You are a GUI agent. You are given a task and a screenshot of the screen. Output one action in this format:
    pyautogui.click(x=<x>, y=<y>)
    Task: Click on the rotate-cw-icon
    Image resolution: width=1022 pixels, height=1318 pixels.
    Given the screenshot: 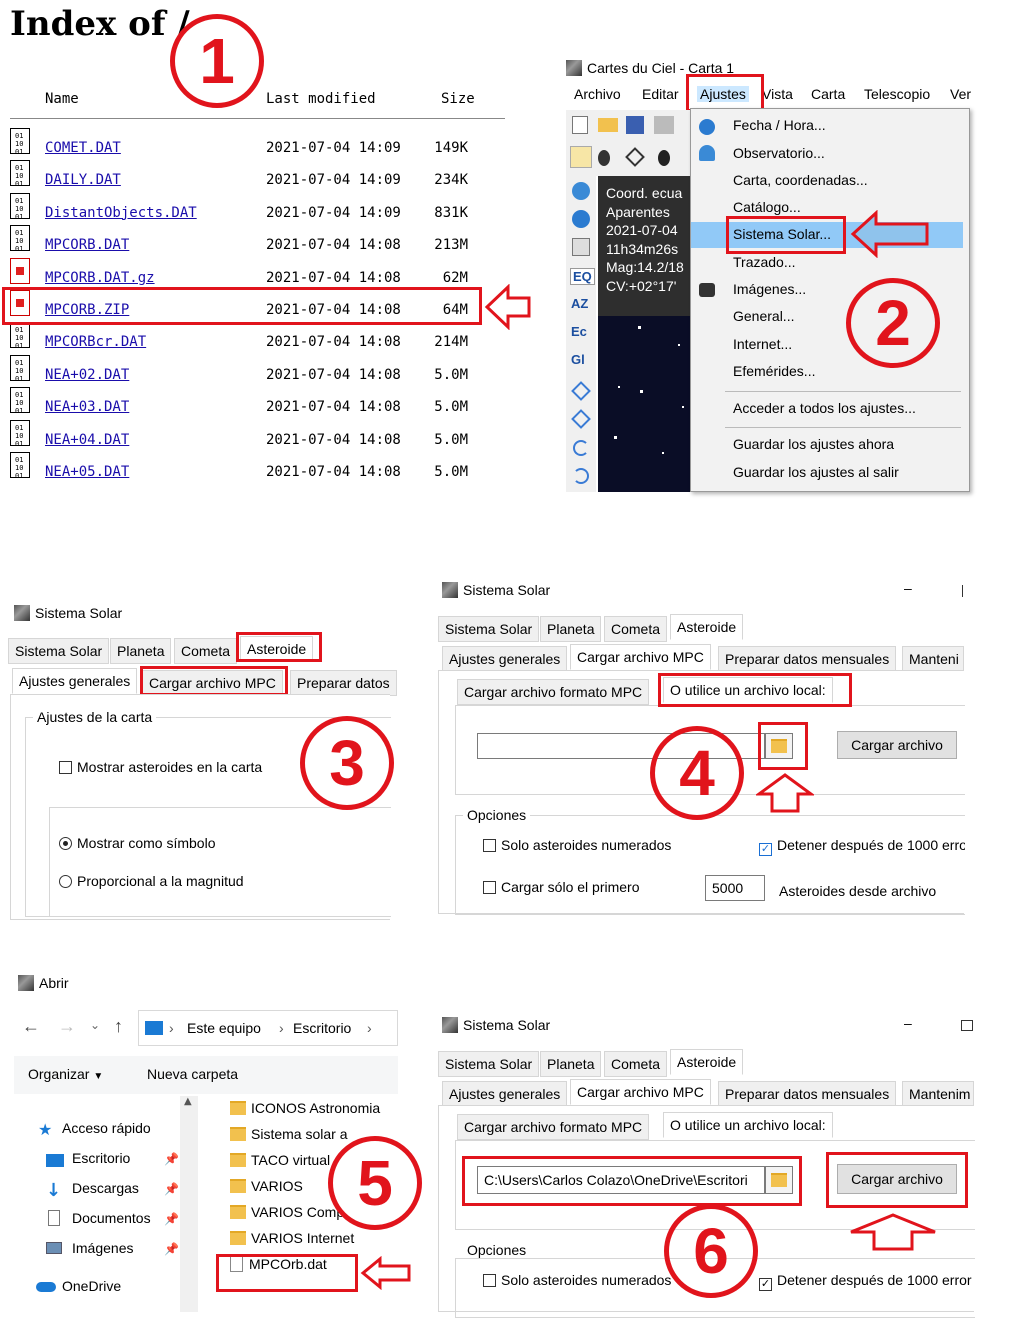 What is the action you would take?
    pyautogui.click(x=581, y=448)
    